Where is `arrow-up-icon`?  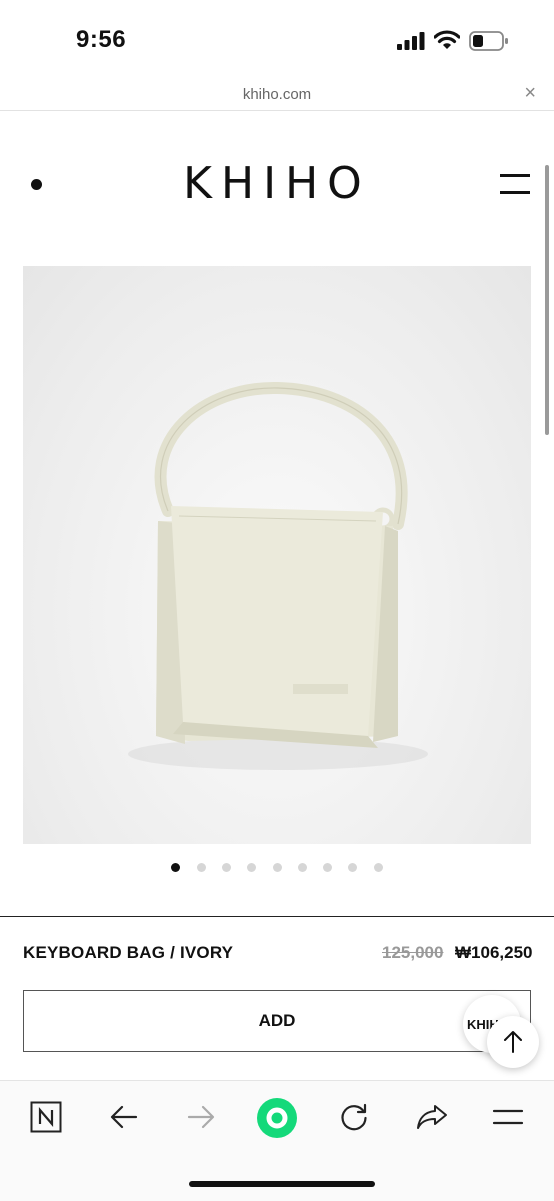 arrow-up-icon is located at coordinates (513, 1042).